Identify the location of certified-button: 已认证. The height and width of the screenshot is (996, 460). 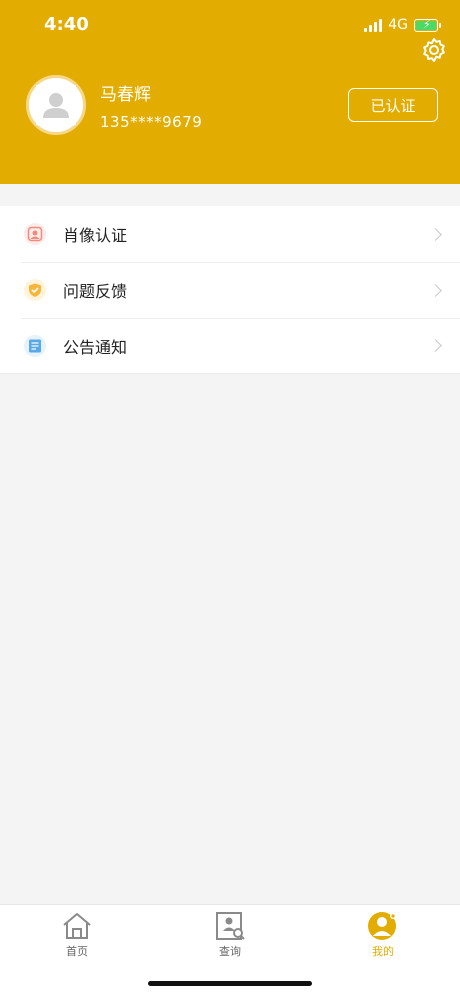
(393, 105).